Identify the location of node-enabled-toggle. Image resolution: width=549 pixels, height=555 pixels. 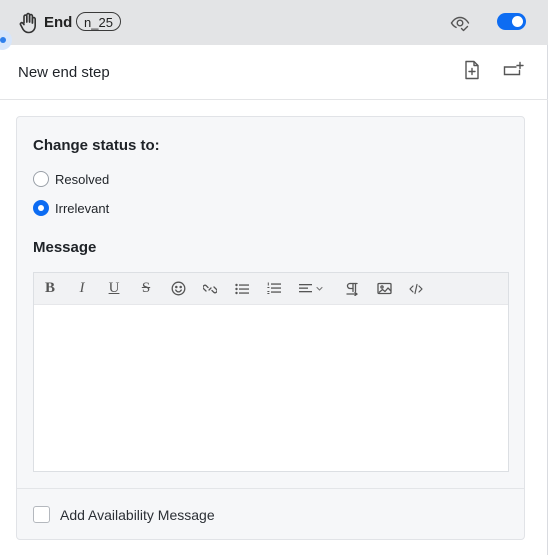
(511, 21).